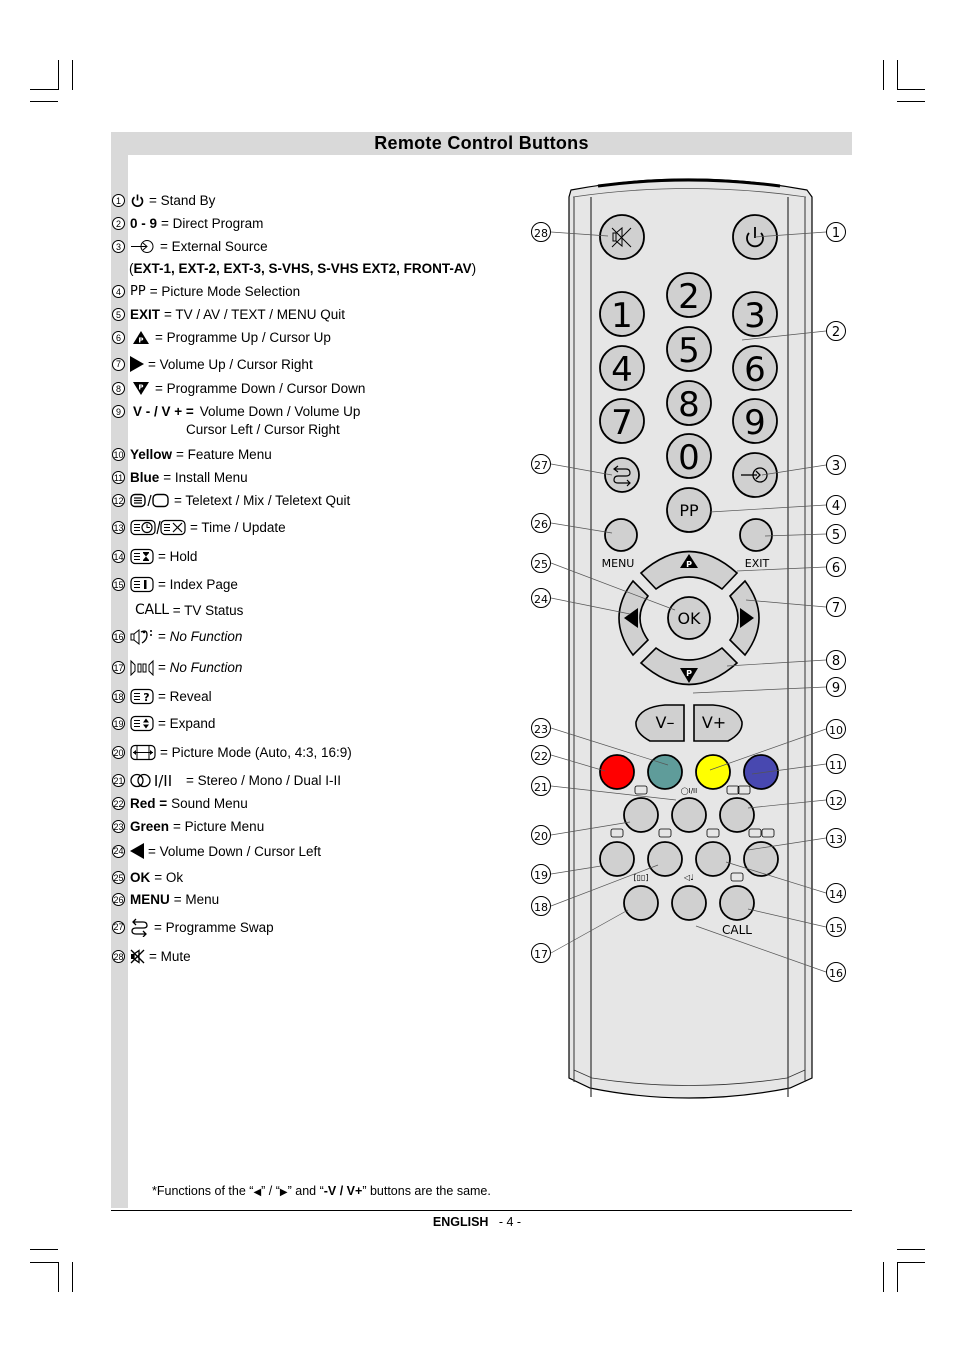 Image resolution: width=954 pixels, height=1351 pixels. What do you see at coordinates (756, 535) in the screenshot?
I see `exit-button` at bounding box center [756, 535].